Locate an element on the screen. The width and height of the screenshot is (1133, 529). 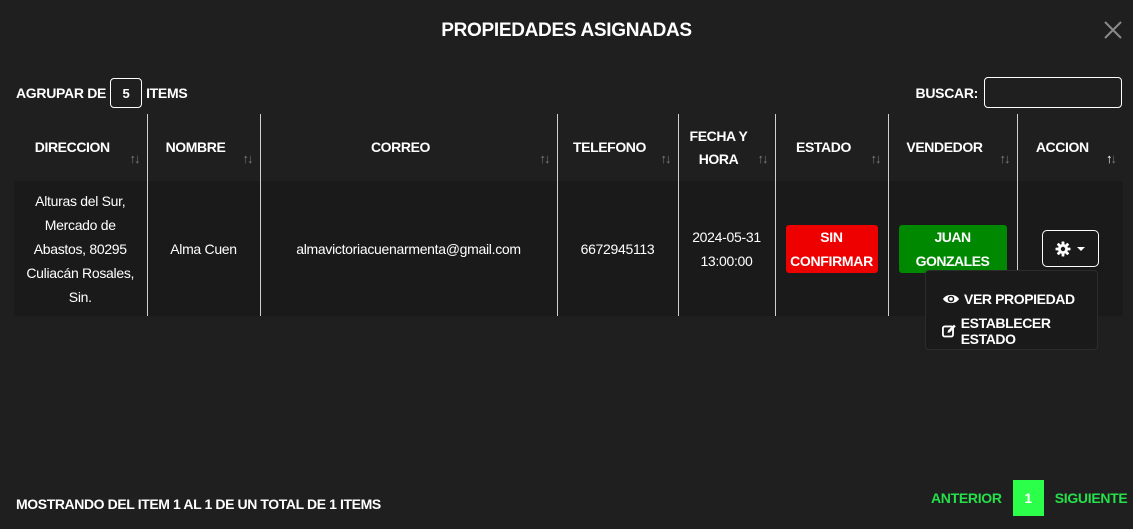
column-header-vendedor: VENDEDOR ↑↓ is located at coordinates (952, 147).